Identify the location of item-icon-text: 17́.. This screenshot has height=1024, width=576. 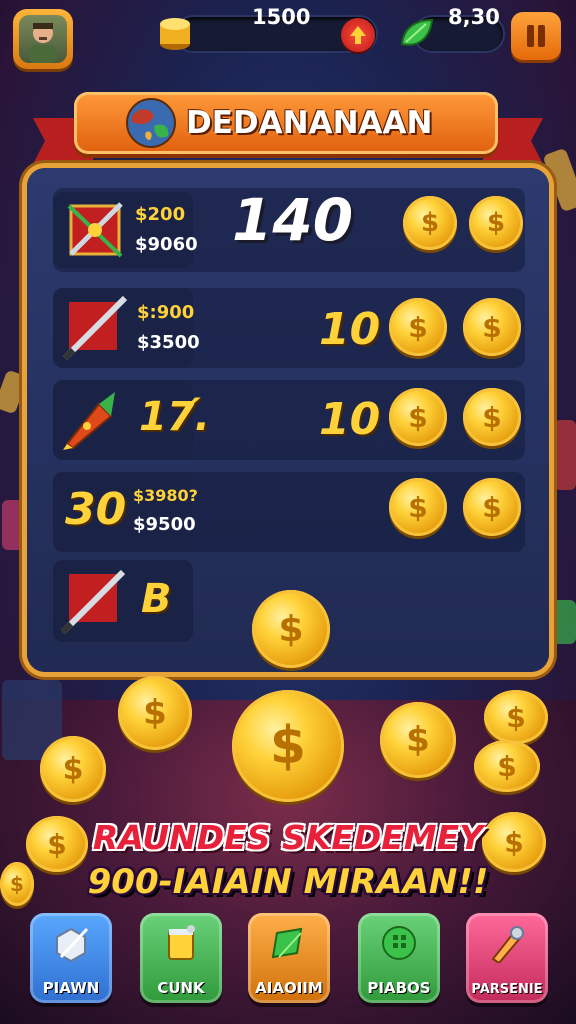
(174, 417).